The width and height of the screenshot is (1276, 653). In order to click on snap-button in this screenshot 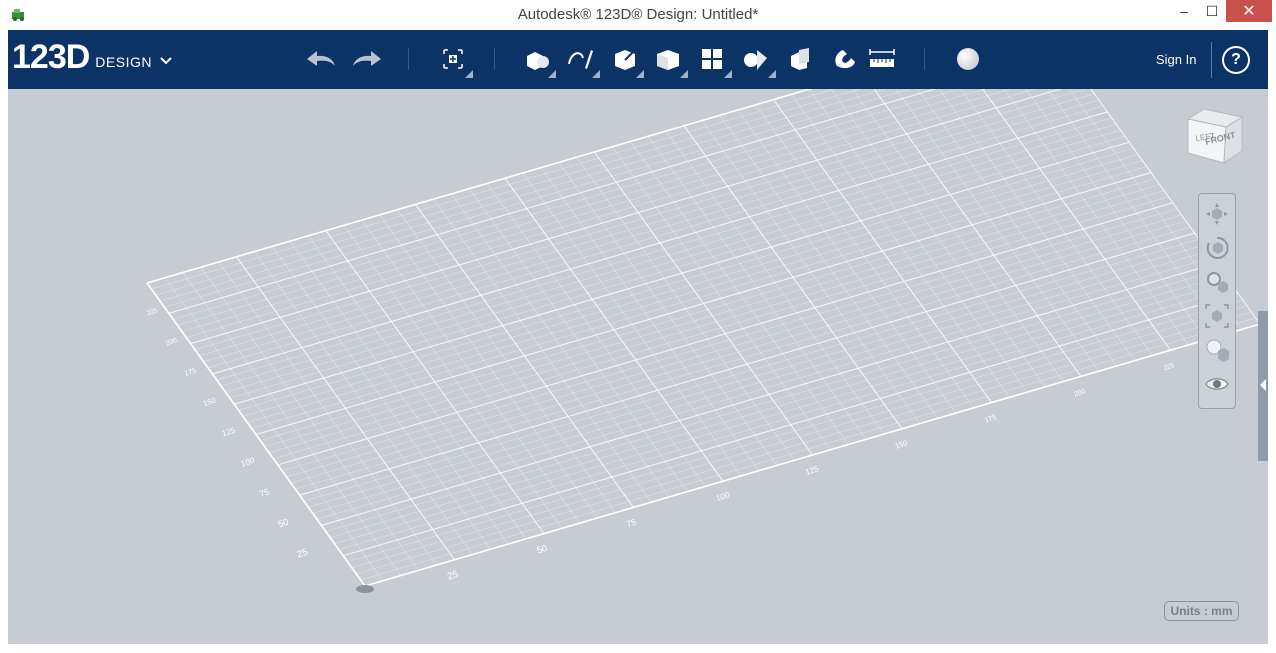, I will do `click(844, 59)`.